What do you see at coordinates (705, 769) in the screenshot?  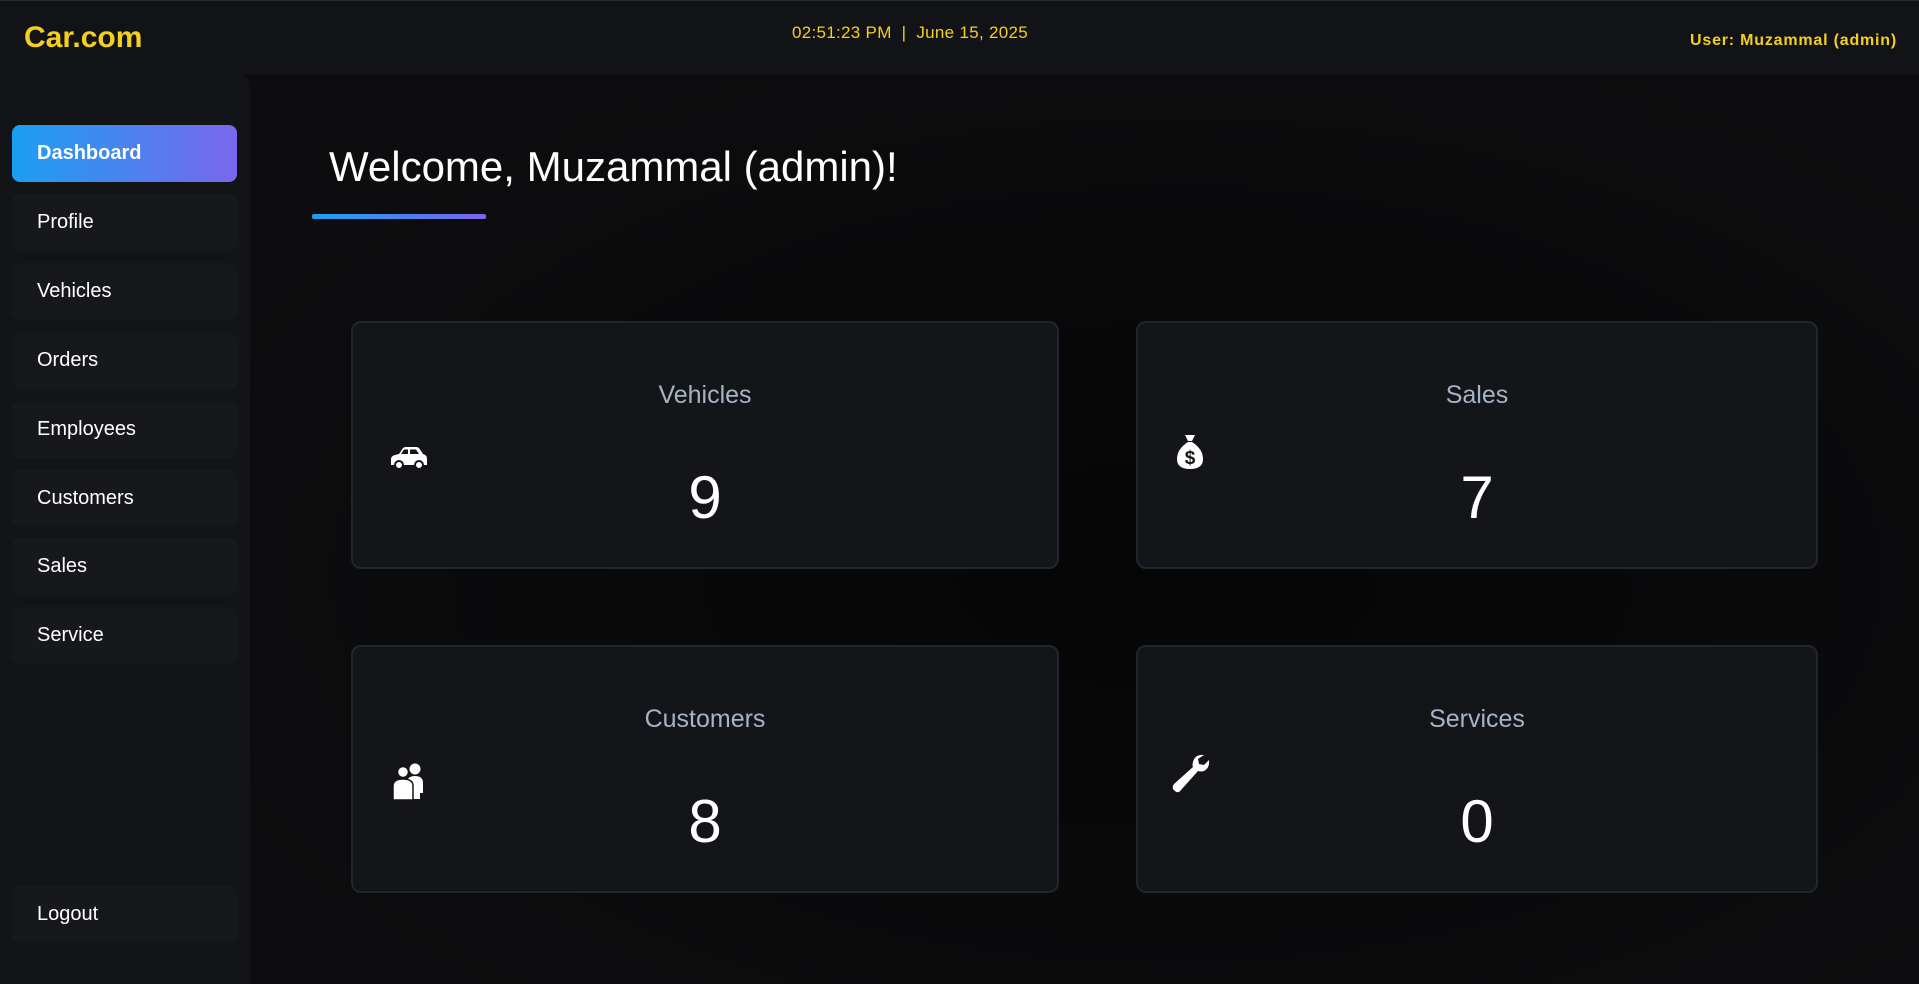 I see `stat-card-customers: Customers 8` at bounding box center [705, 769].